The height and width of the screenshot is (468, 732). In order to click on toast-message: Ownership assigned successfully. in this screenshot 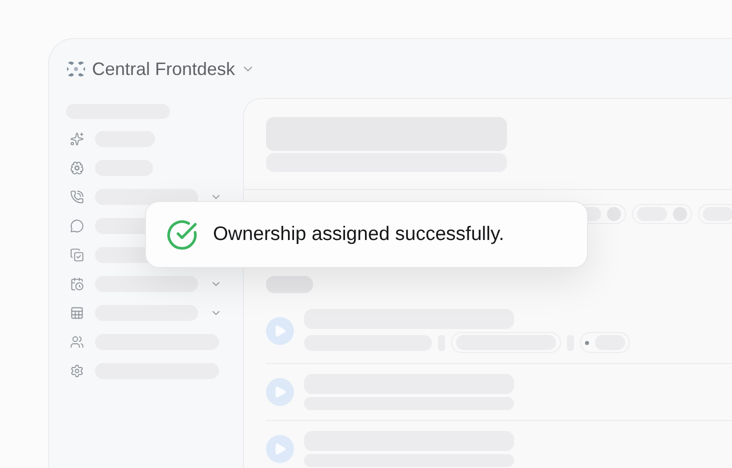, I will do `click(358, 234)`.